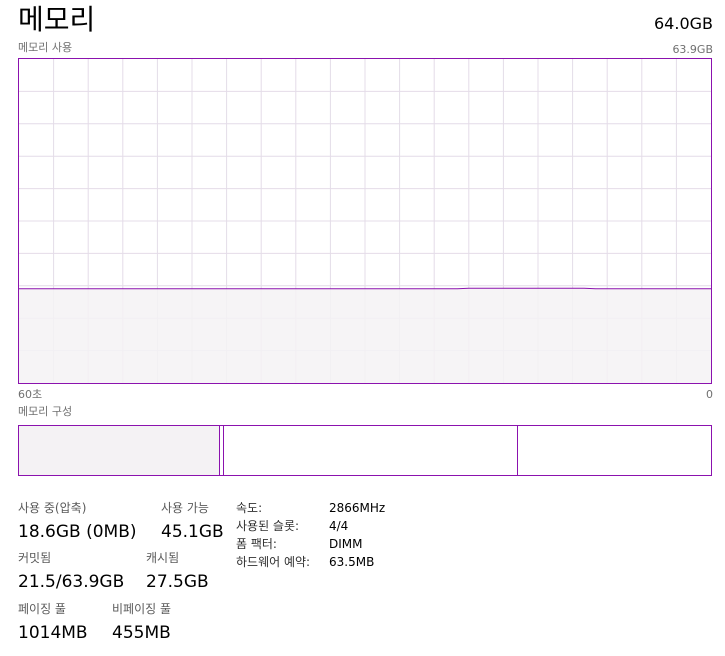 The height and width of the screenshot is (656, 725). What do you see at coordinates (185, 508) in the screenshot?
I see `available-label: 사용 가능` at bounding box center [185, 508].